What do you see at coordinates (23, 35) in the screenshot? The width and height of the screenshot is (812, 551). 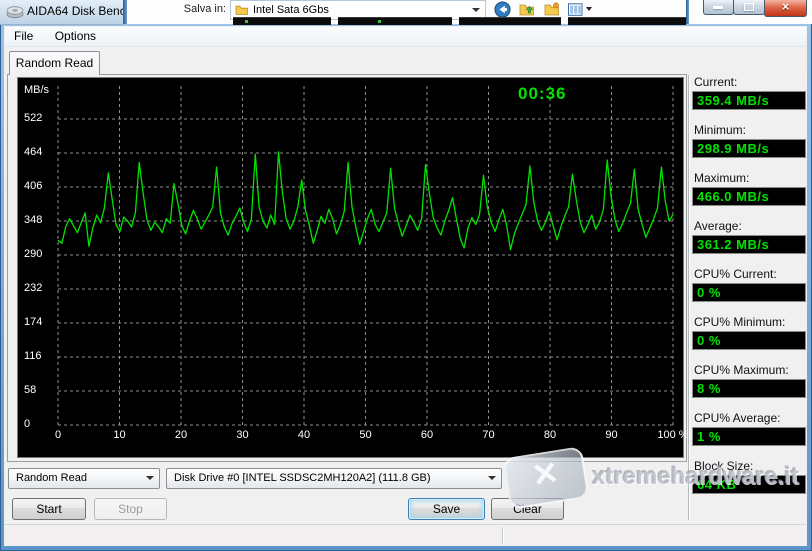 I see `menu-file: File` at bounding box center [23, 35].